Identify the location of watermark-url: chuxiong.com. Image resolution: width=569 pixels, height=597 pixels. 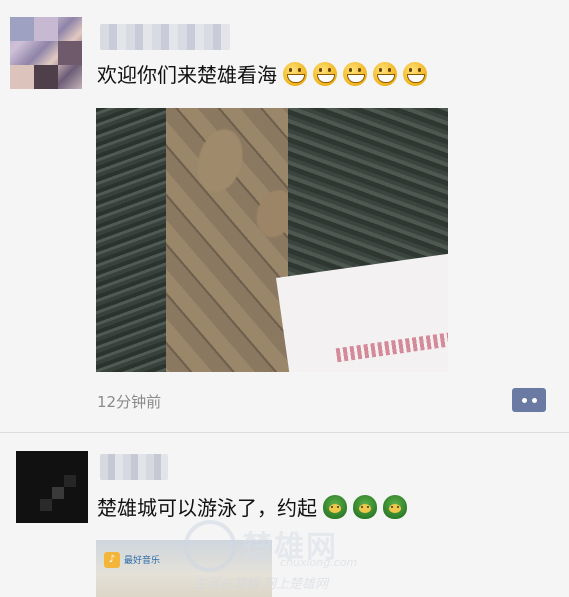
(319, 562).